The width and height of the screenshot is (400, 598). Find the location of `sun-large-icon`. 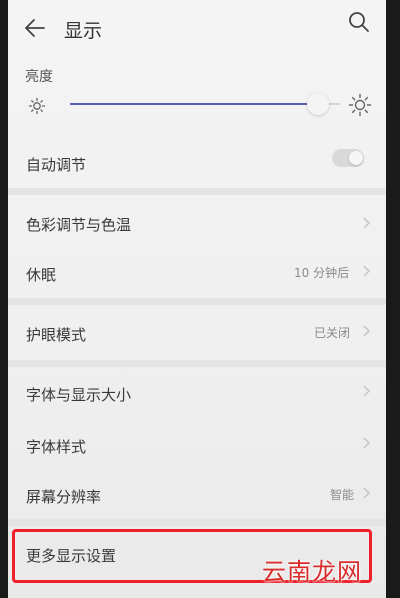

sun-large-icon is located at coordinates (360, 105).